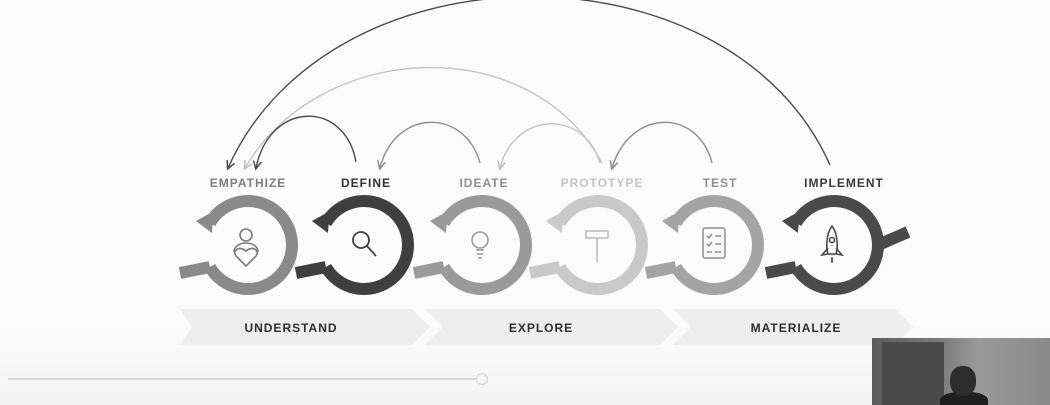 This screenshot has width=1050, height=405. What do you see at coordinates (306, 141) in the screenshot?
I see `feedback-arrow-define-to-empathize` at bounding box center [306, 141].